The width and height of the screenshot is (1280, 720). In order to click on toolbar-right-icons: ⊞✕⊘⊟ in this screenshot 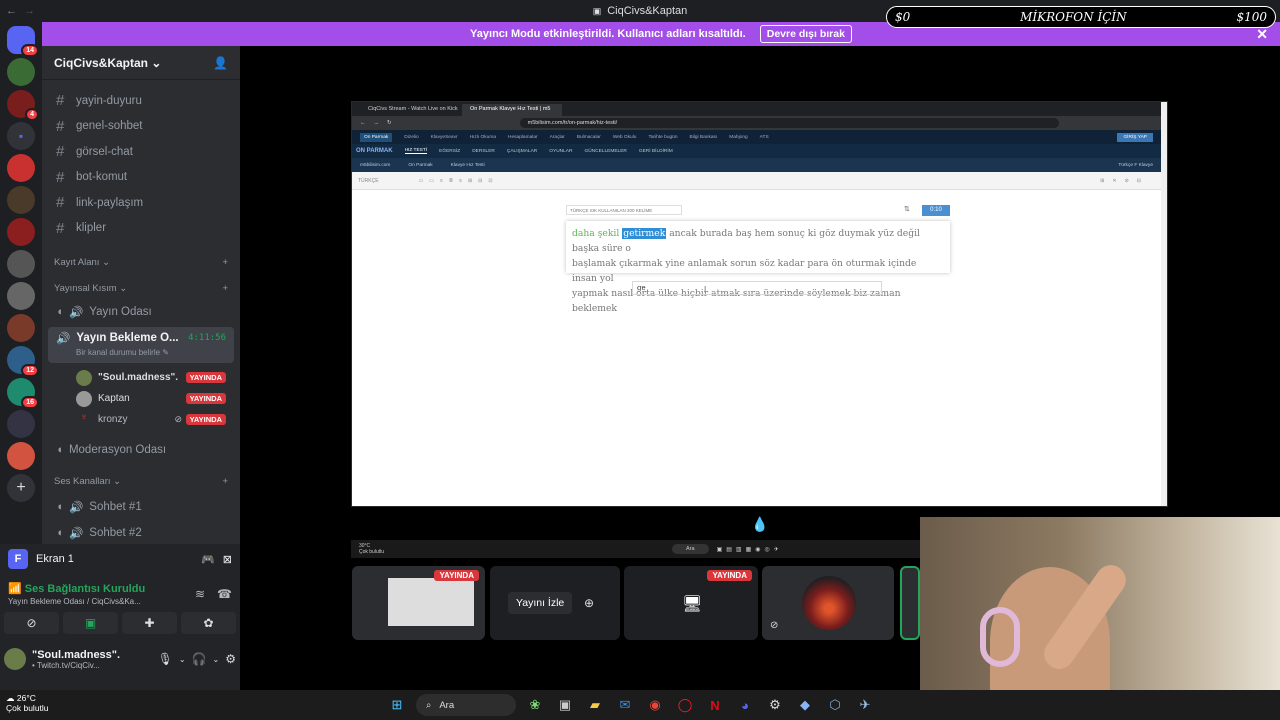, I will do `click(1124, 181)`.